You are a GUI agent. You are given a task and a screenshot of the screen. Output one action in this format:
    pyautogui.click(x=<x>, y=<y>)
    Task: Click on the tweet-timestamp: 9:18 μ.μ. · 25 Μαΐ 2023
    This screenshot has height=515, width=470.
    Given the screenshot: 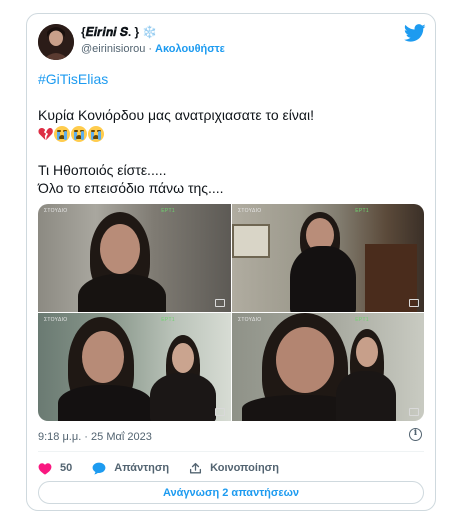 What is the action you would take?
    pyautogui.click(x=95, y=437)
    